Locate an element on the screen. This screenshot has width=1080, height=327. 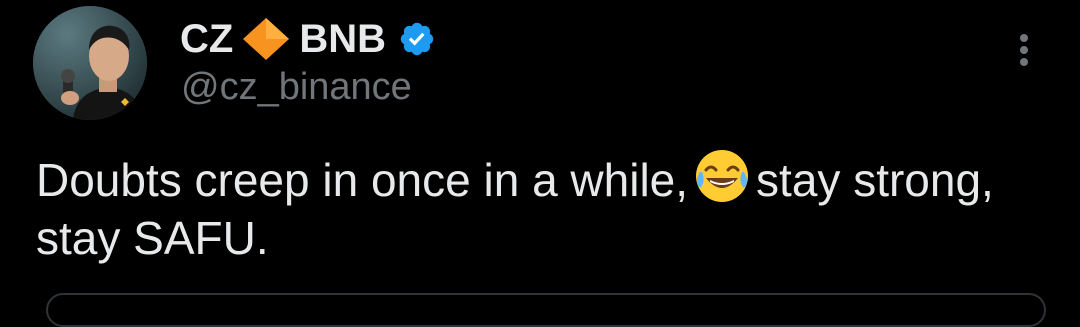
more-options-icon is located at coordinates (1024, 52).